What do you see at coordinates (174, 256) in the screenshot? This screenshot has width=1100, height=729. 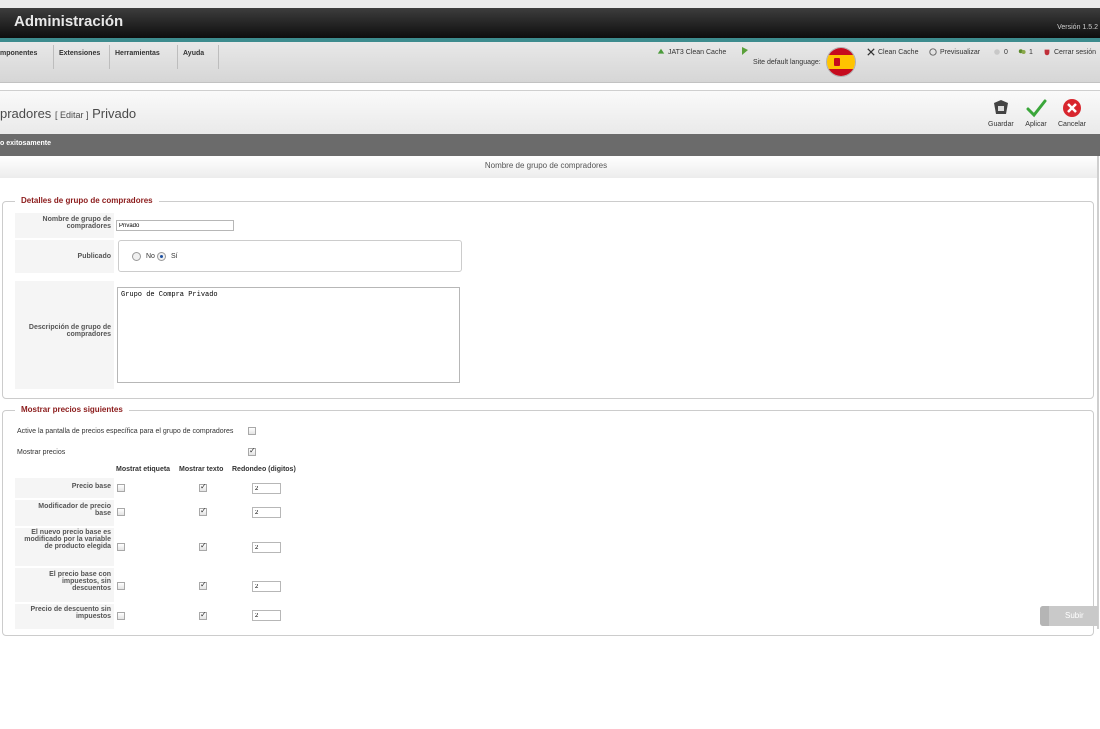 I see `published-yes-label: Sí` at bounding box center [174, 256].